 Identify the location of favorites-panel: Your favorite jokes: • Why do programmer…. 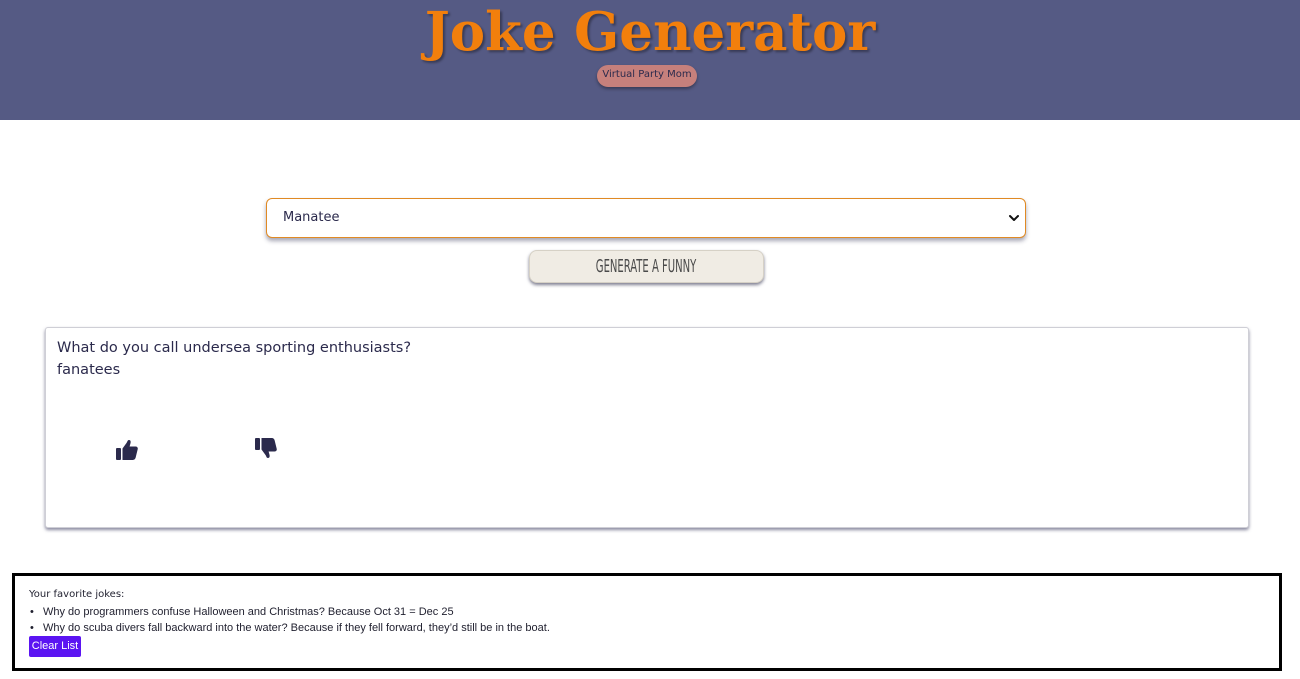
(647, 622).